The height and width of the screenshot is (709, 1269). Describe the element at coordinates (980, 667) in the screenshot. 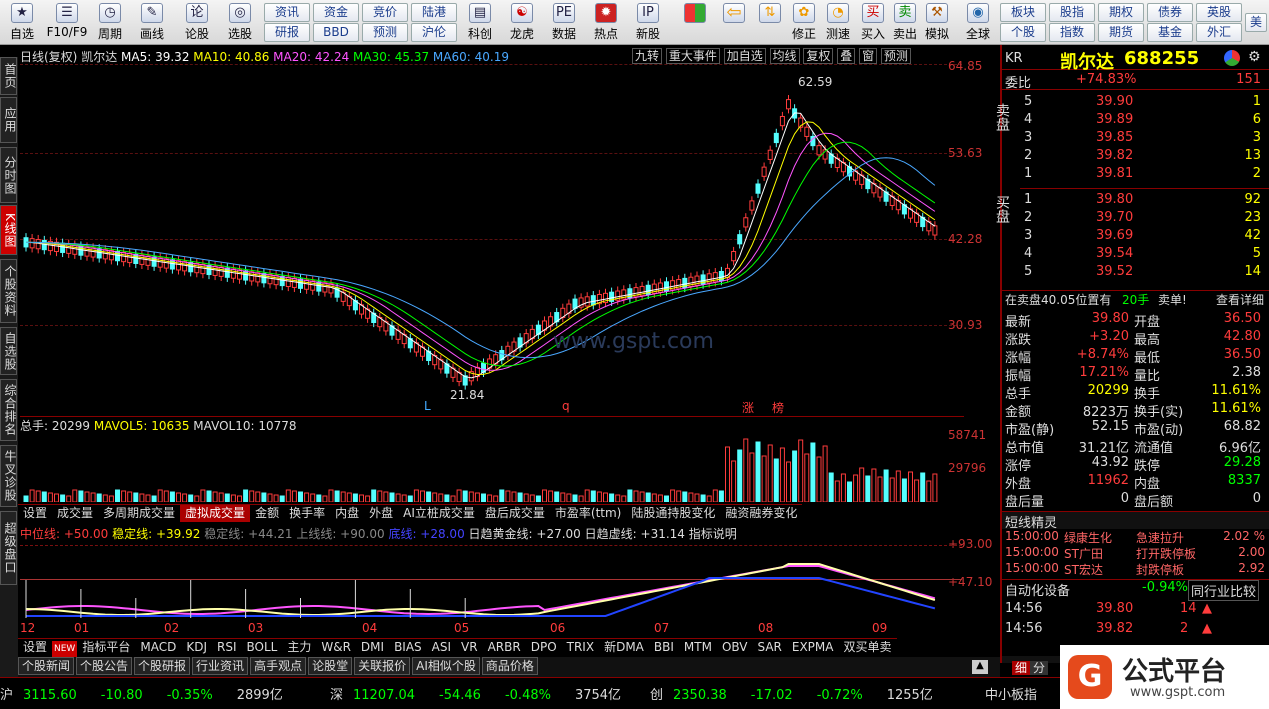

I see `collapse-up-icon: ▲` at that location.